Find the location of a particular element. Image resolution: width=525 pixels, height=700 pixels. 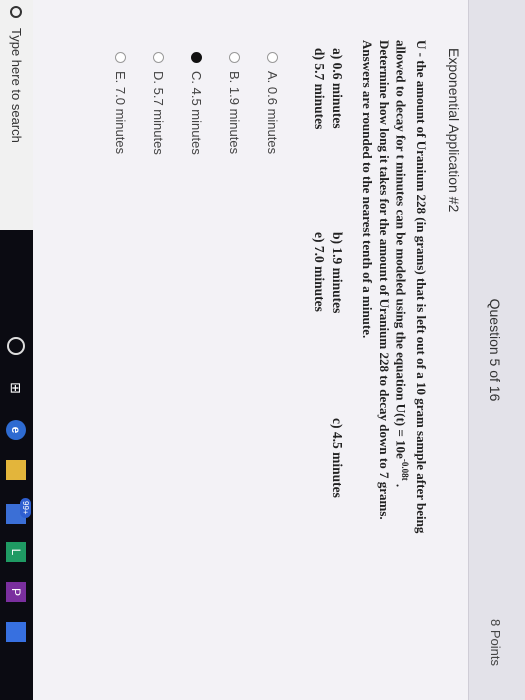

cortana-icon is located at coordinates (16, 346).